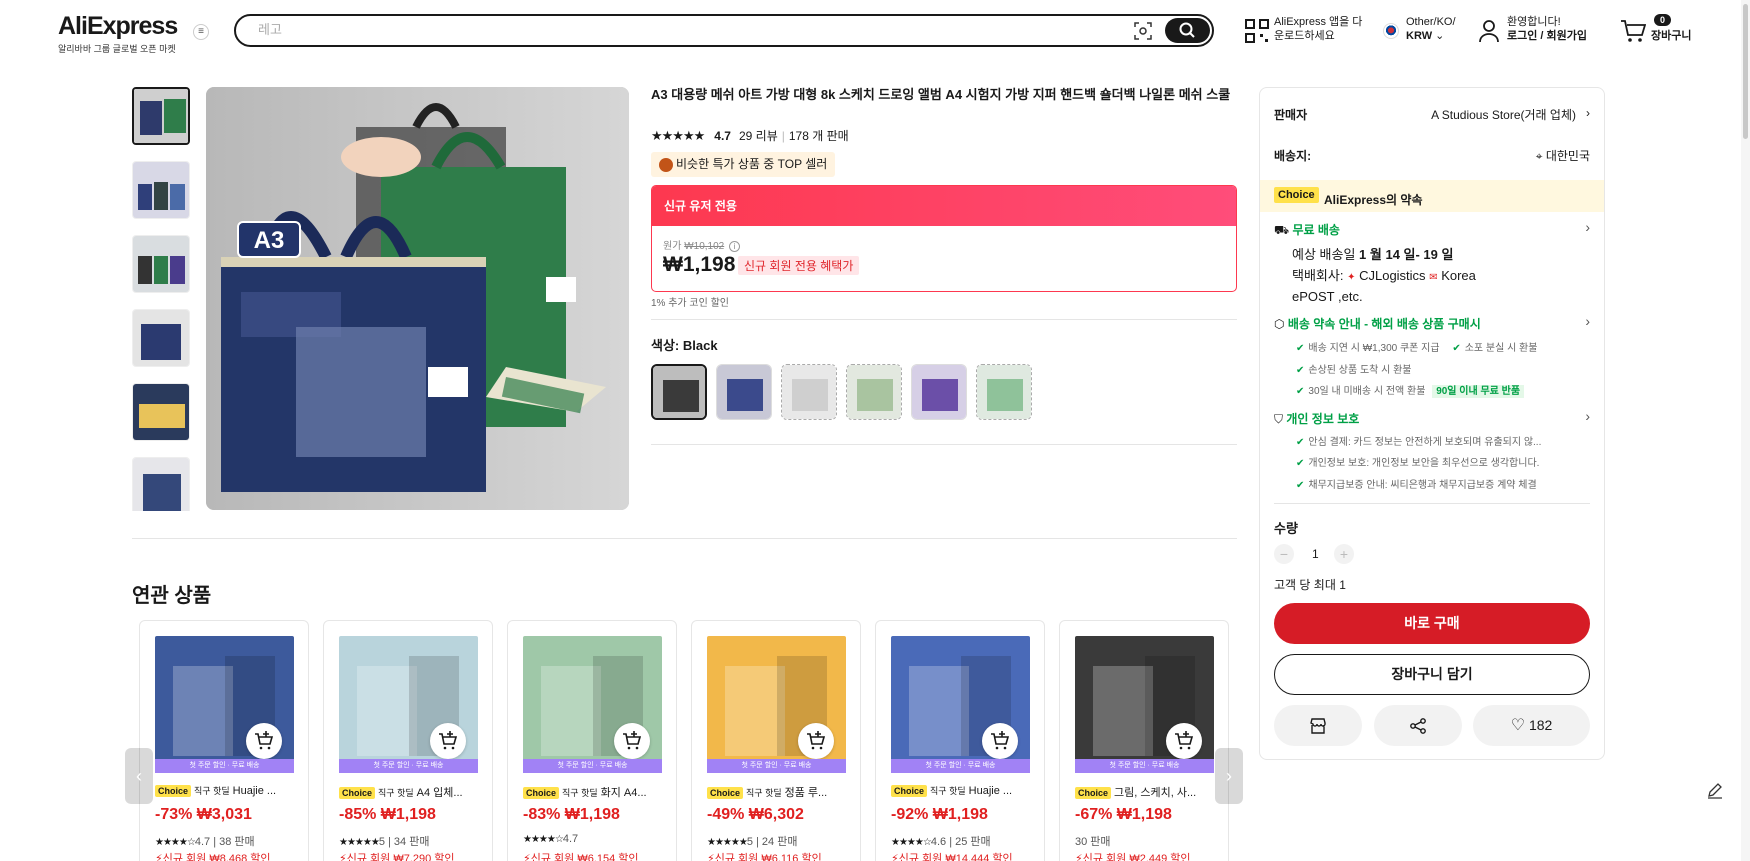  Describe the element at coordinates (202, 842) in the screenshot. I see `card-rating-value: 4.7` at that location.